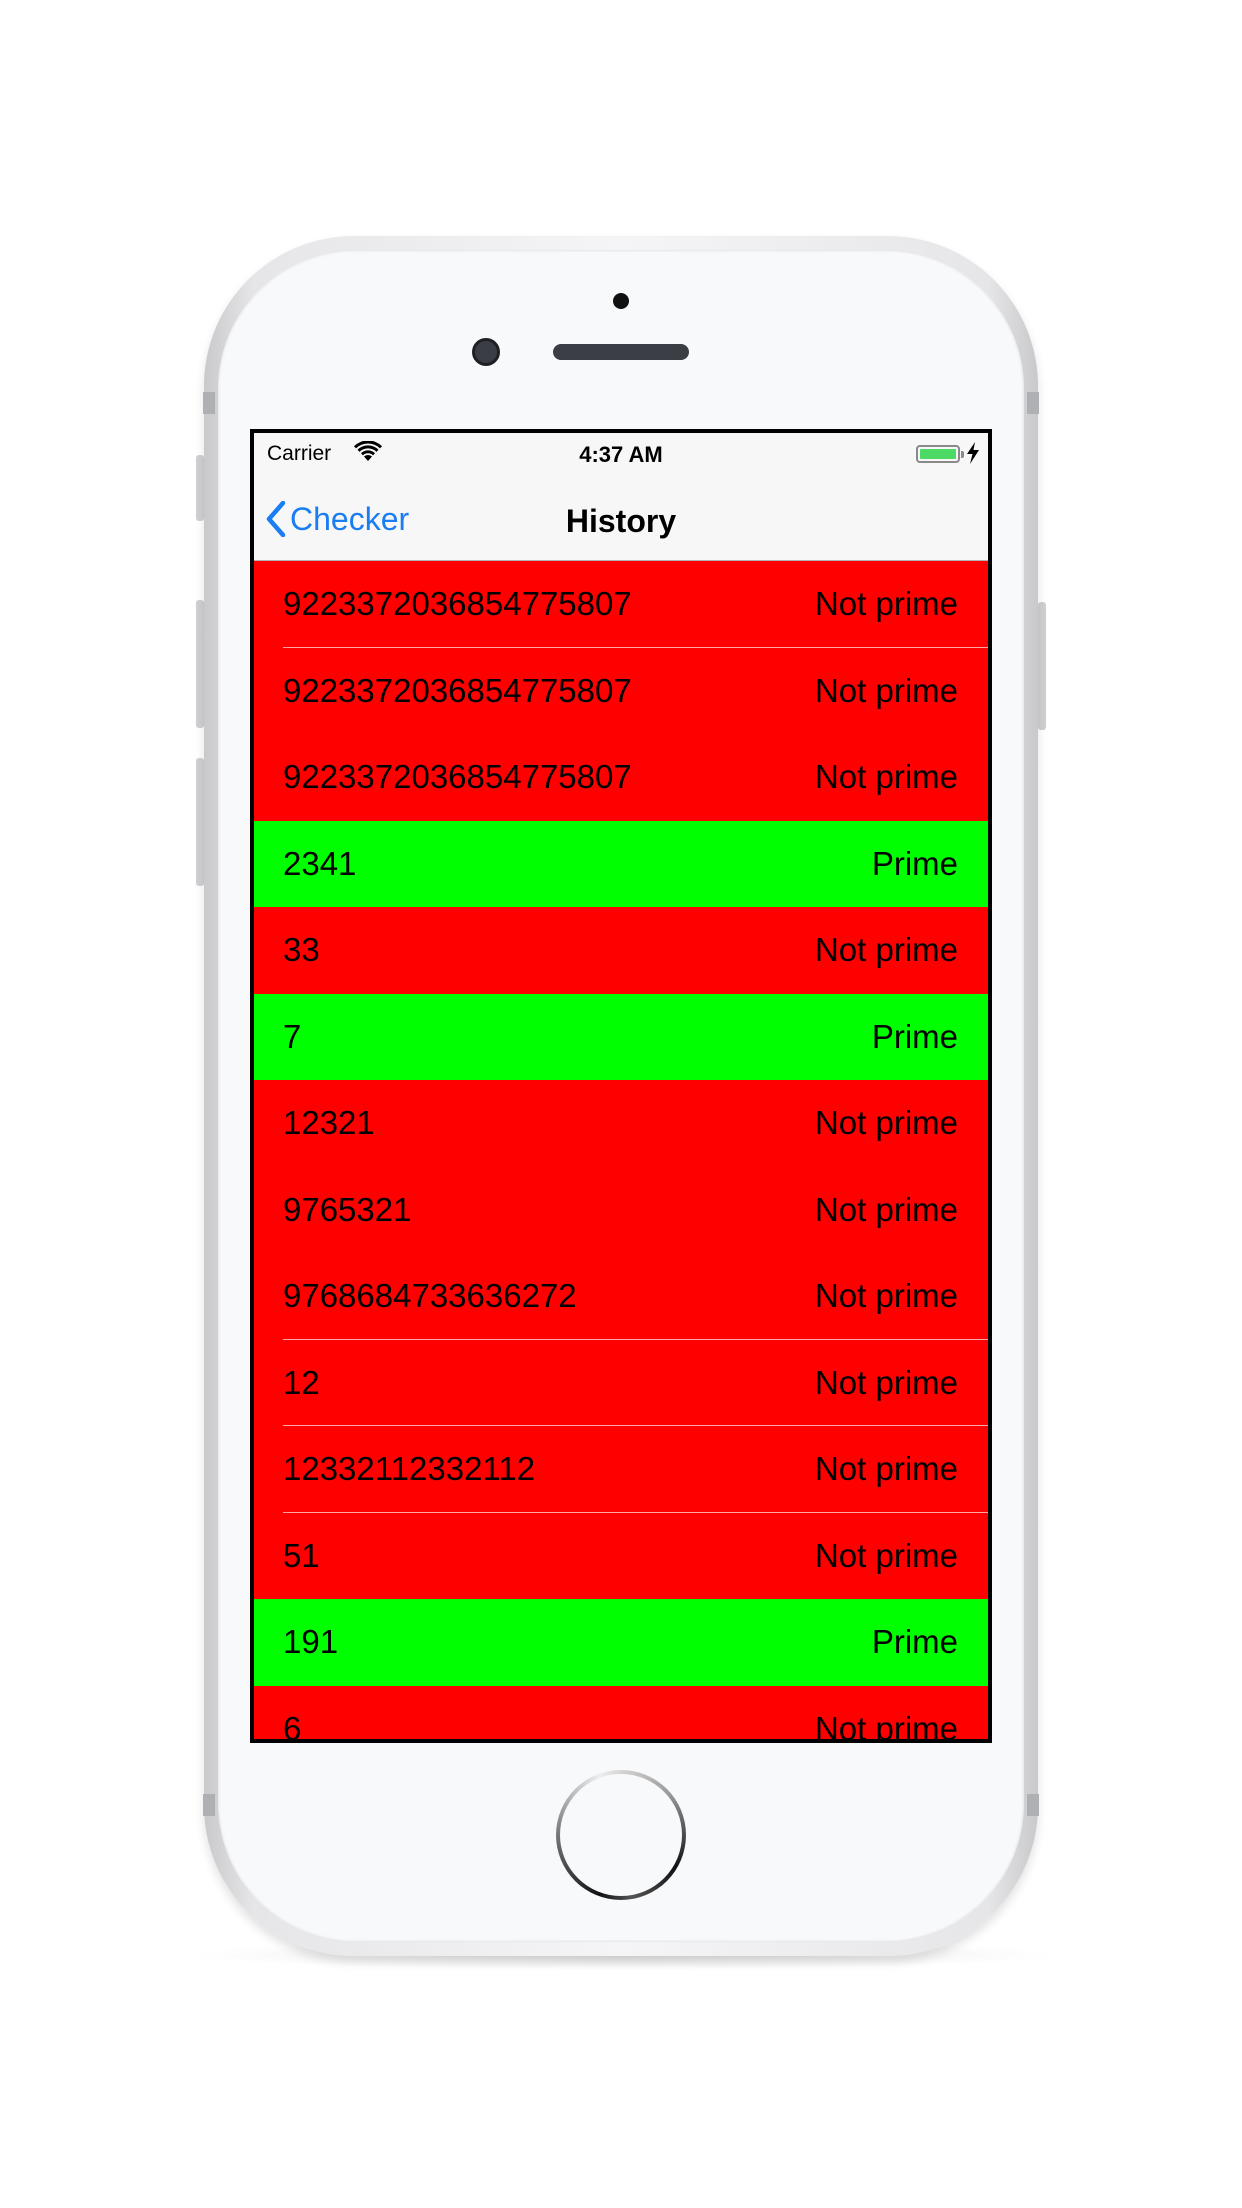  What do you see at coordinates (320, 863) in the screenshot?
I see `history-number: 2341` at bounding box center [320, 863].